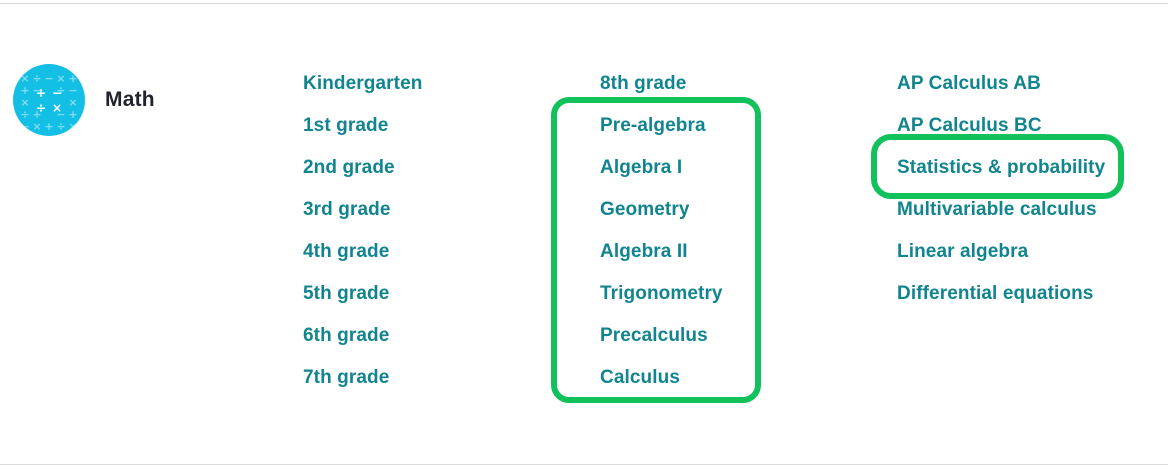  What do you see at coordinates (656, 250) in the screenshot?
I see `highlight-box-courses` at bounding box center [656, 250].